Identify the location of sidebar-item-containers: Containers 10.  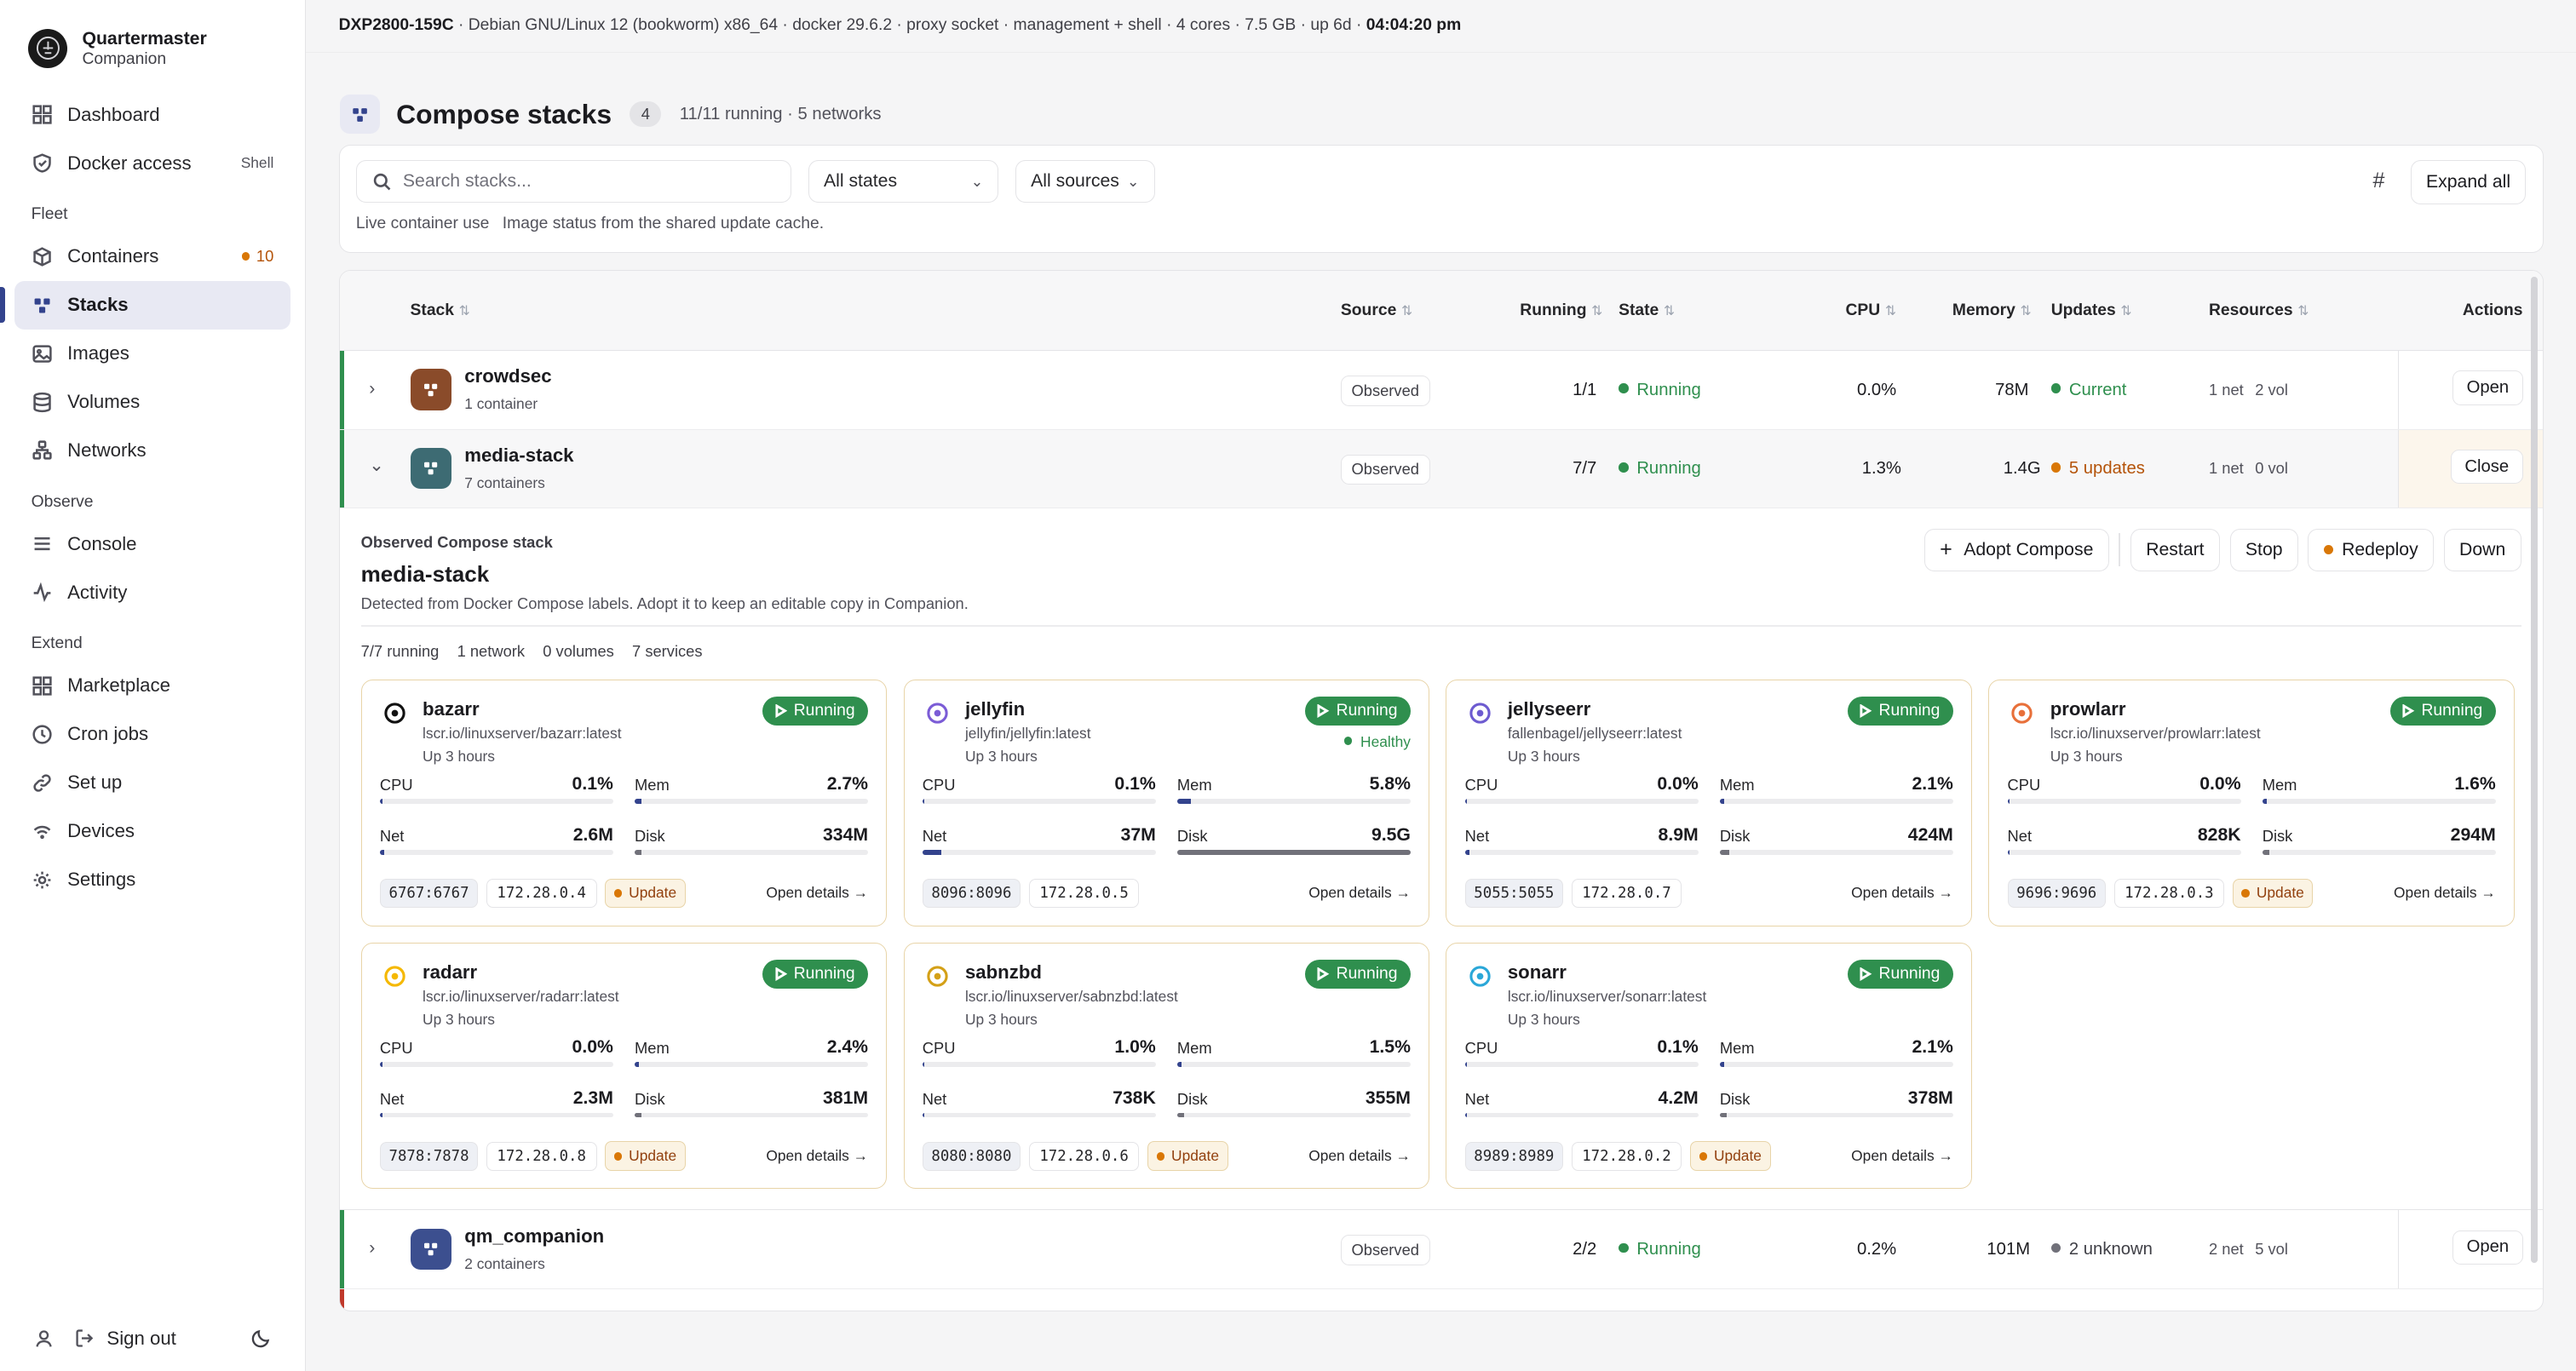
(152, 256).